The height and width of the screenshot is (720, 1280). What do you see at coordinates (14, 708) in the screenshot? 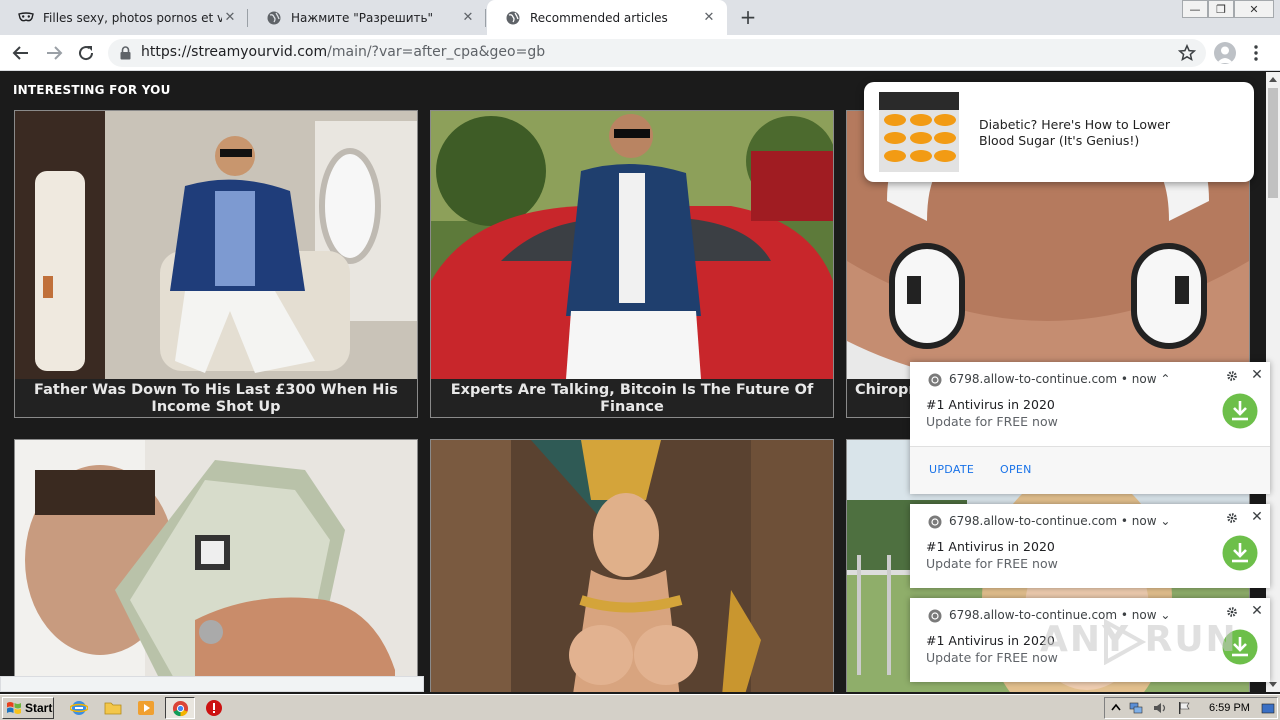
I see `windows-flag-icon` at bounding box center [14, 708].